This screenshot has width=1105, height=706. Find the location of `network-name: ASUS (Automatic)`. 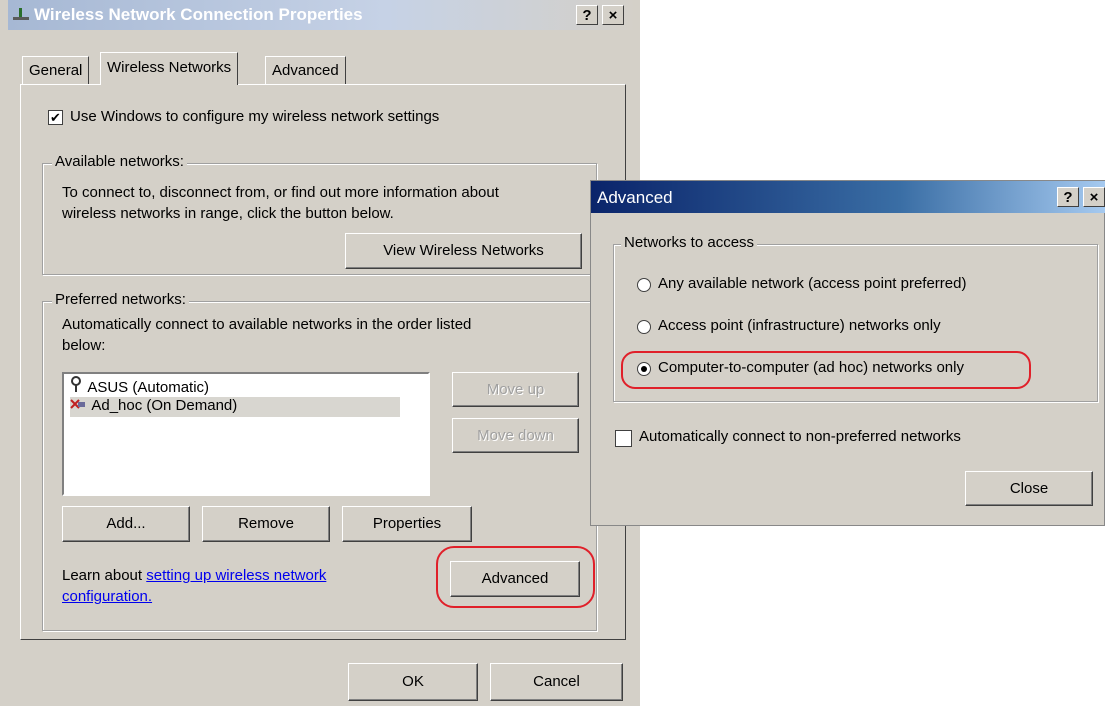

network-name: ASUS (Automatic) is located at coordinates (148, 387).